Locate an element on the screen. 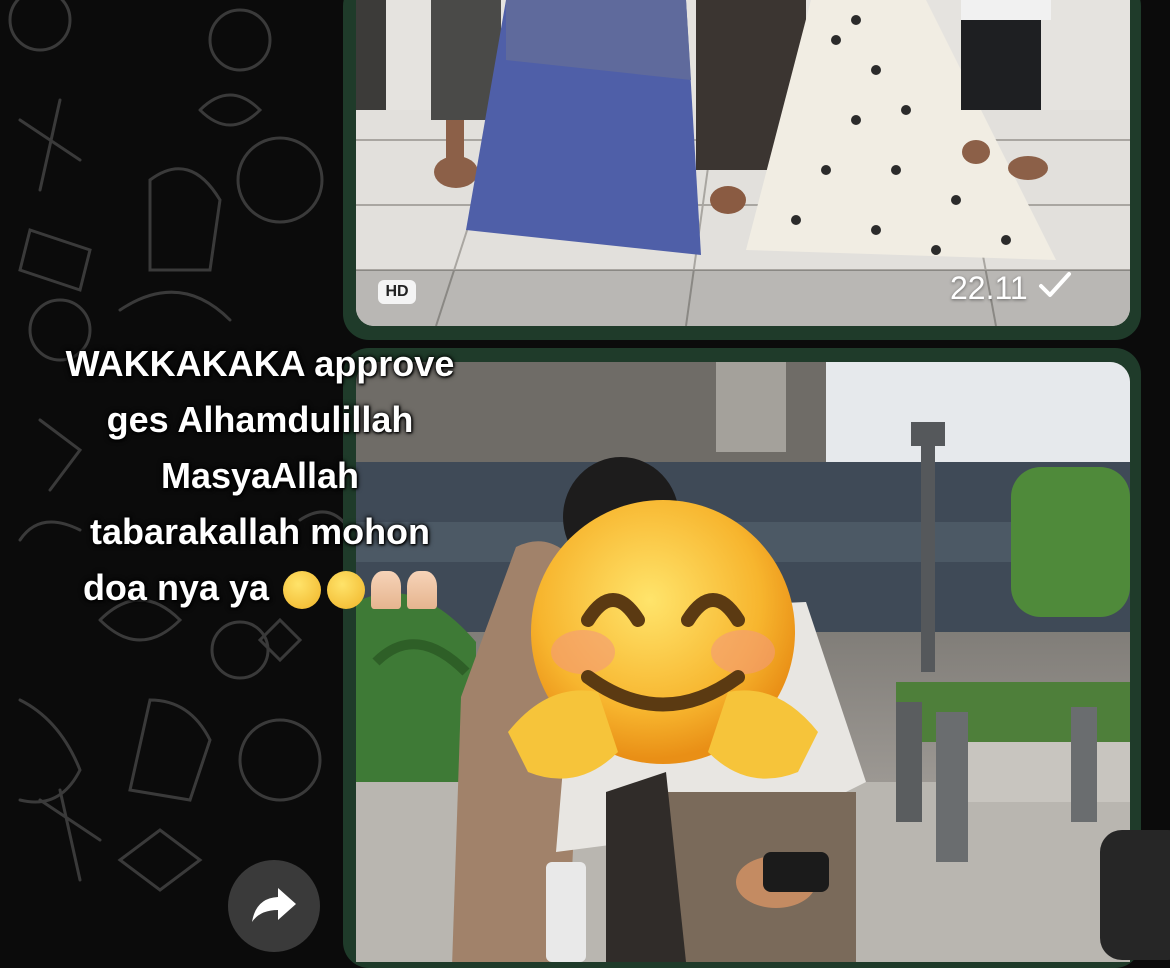 The image size is (1170, 968). hd-badge: HD is located at coordinates (397, 292).